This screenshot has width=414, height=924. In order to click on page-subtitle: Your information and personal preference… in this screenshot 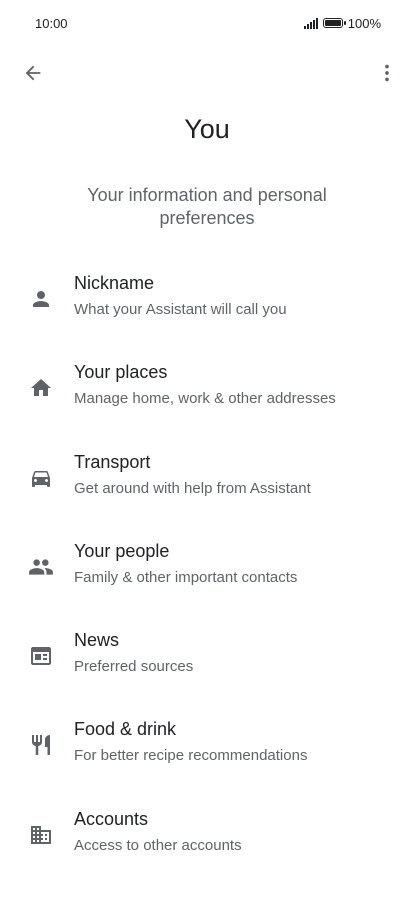, I will do `click(207, 206)`.